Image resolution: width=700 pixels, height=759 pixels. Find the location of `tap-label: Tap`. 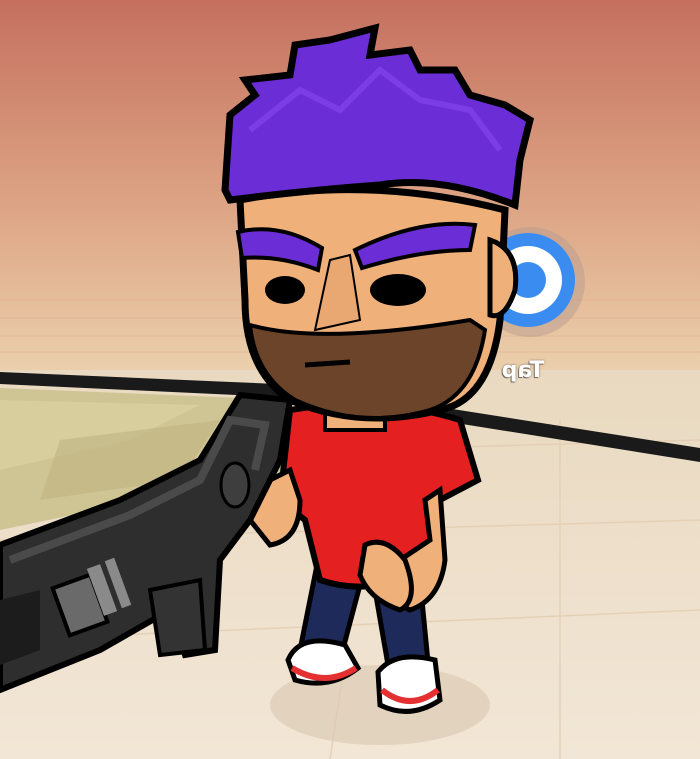

tap-label: Tap is located at coordinates (523, 371).